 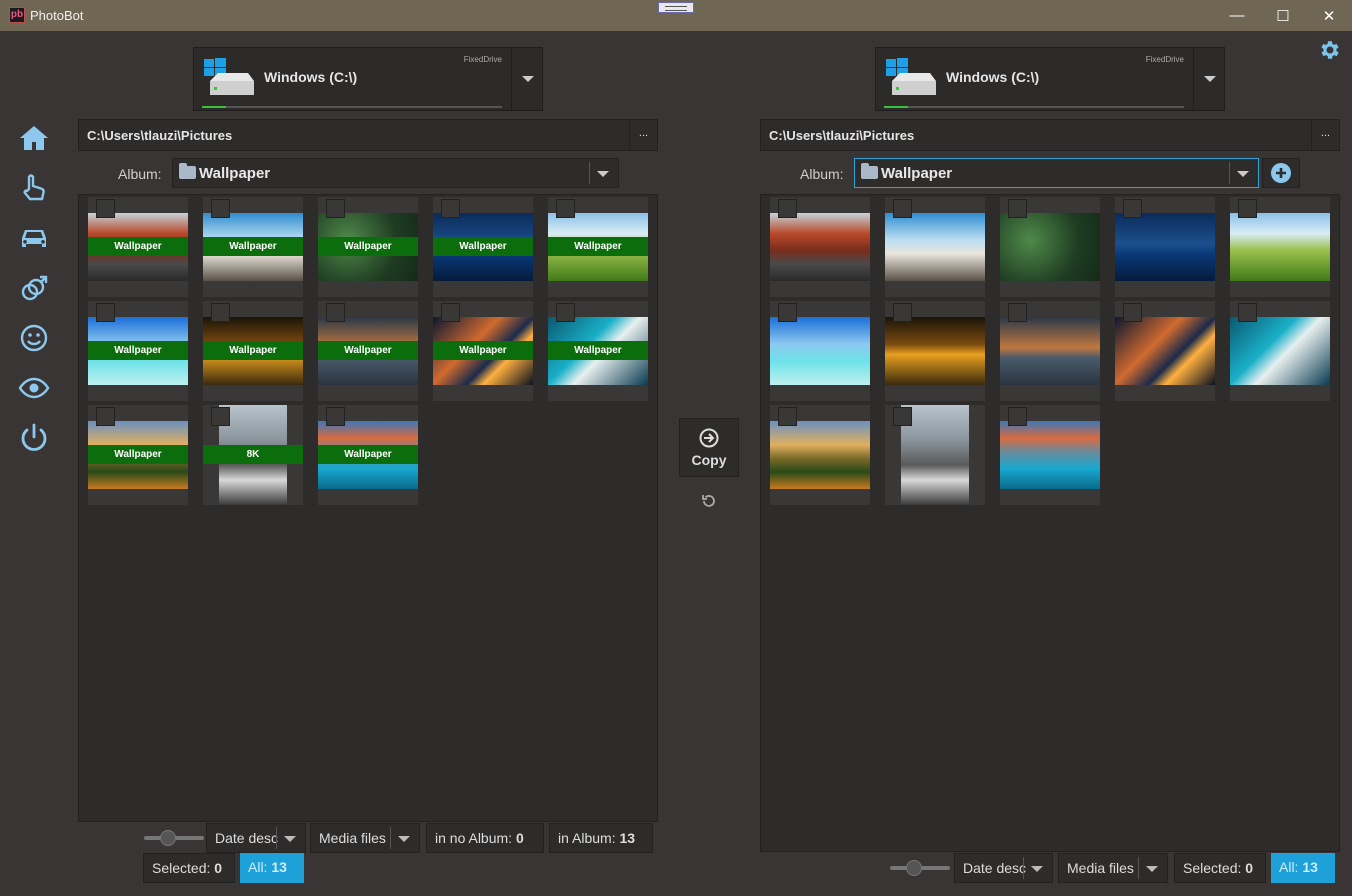 I want to click on title-bar: pb PhotoBot — ☐ ✕, so click(x=676, y=15).